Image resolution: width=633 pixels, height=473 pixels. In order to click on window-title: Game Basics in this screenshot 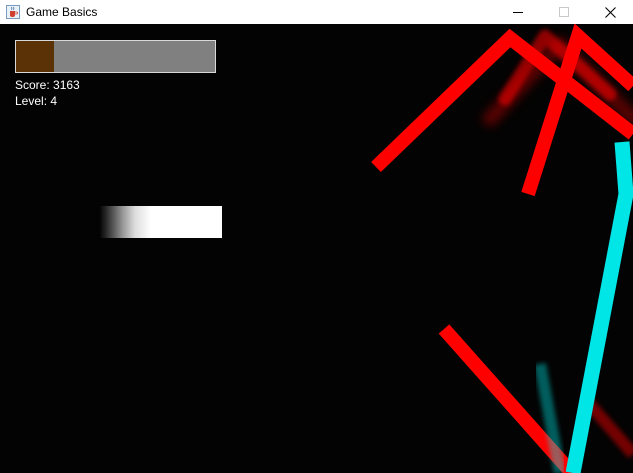, I will do `click(62, 12)`.